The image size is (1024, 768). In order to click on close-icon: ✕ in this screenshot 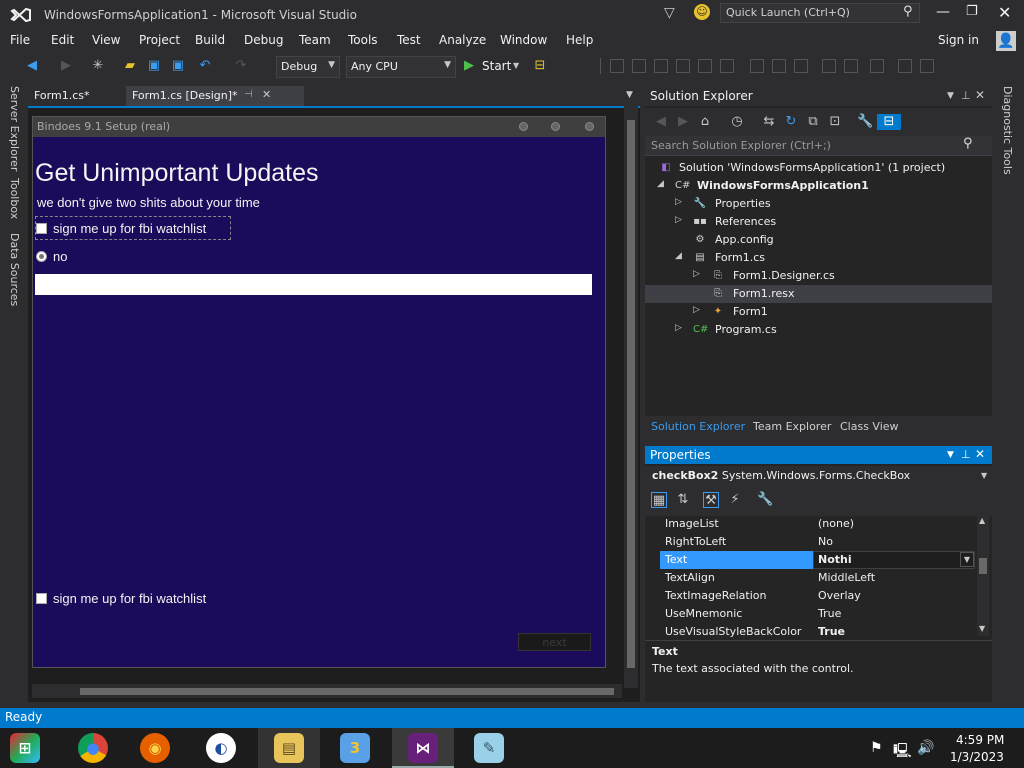, I will do `click(980, 454)`.